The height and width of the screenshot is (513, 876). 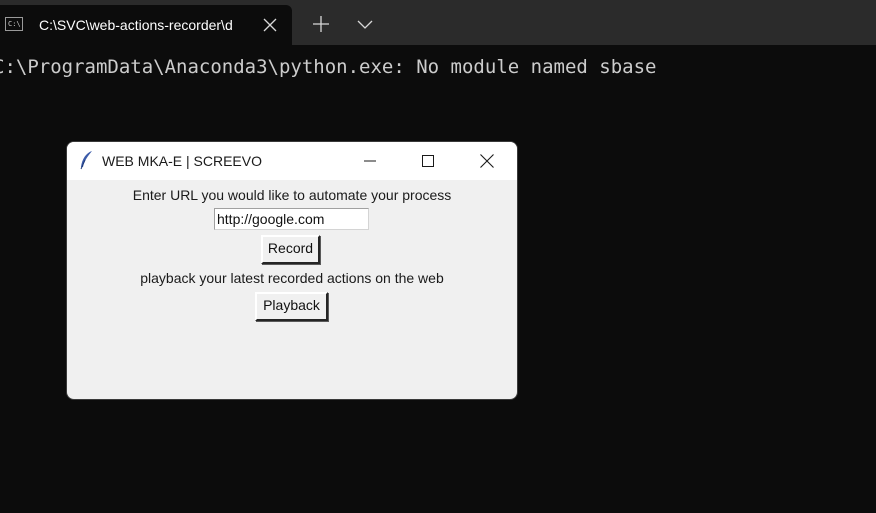 I want to click on window-close-button, so click(x=487, y=161).